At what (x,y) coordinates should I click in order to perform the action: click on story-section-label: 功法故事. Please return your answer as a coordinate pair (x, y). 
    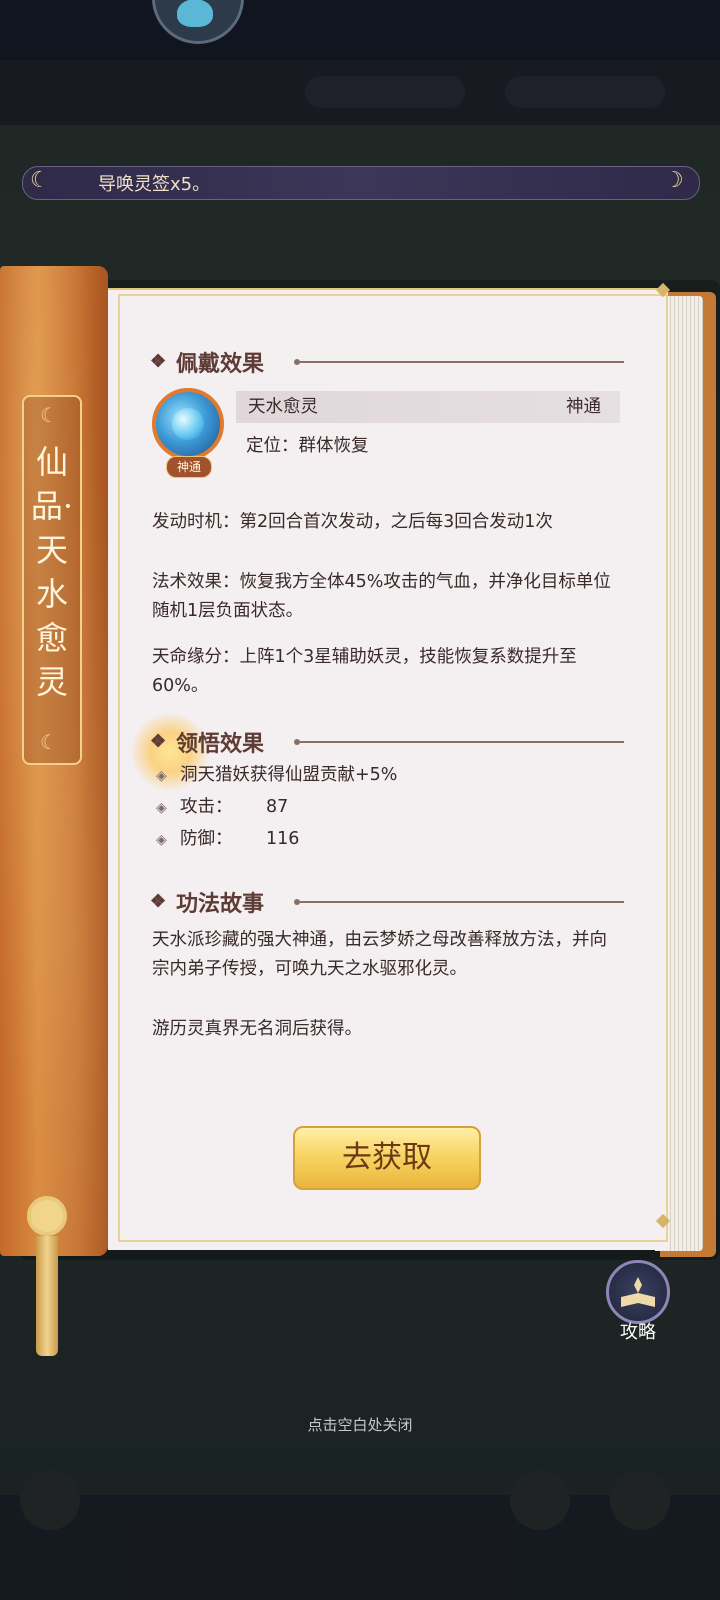
    Looking at the image, I should click on (220, 904).